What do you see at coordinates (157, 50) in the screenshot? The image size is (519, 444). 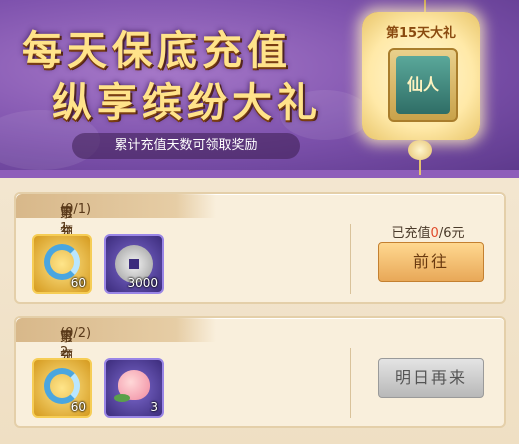 I see `banner-title-line1: 每天保底充值` at bounding box center [157, 50].